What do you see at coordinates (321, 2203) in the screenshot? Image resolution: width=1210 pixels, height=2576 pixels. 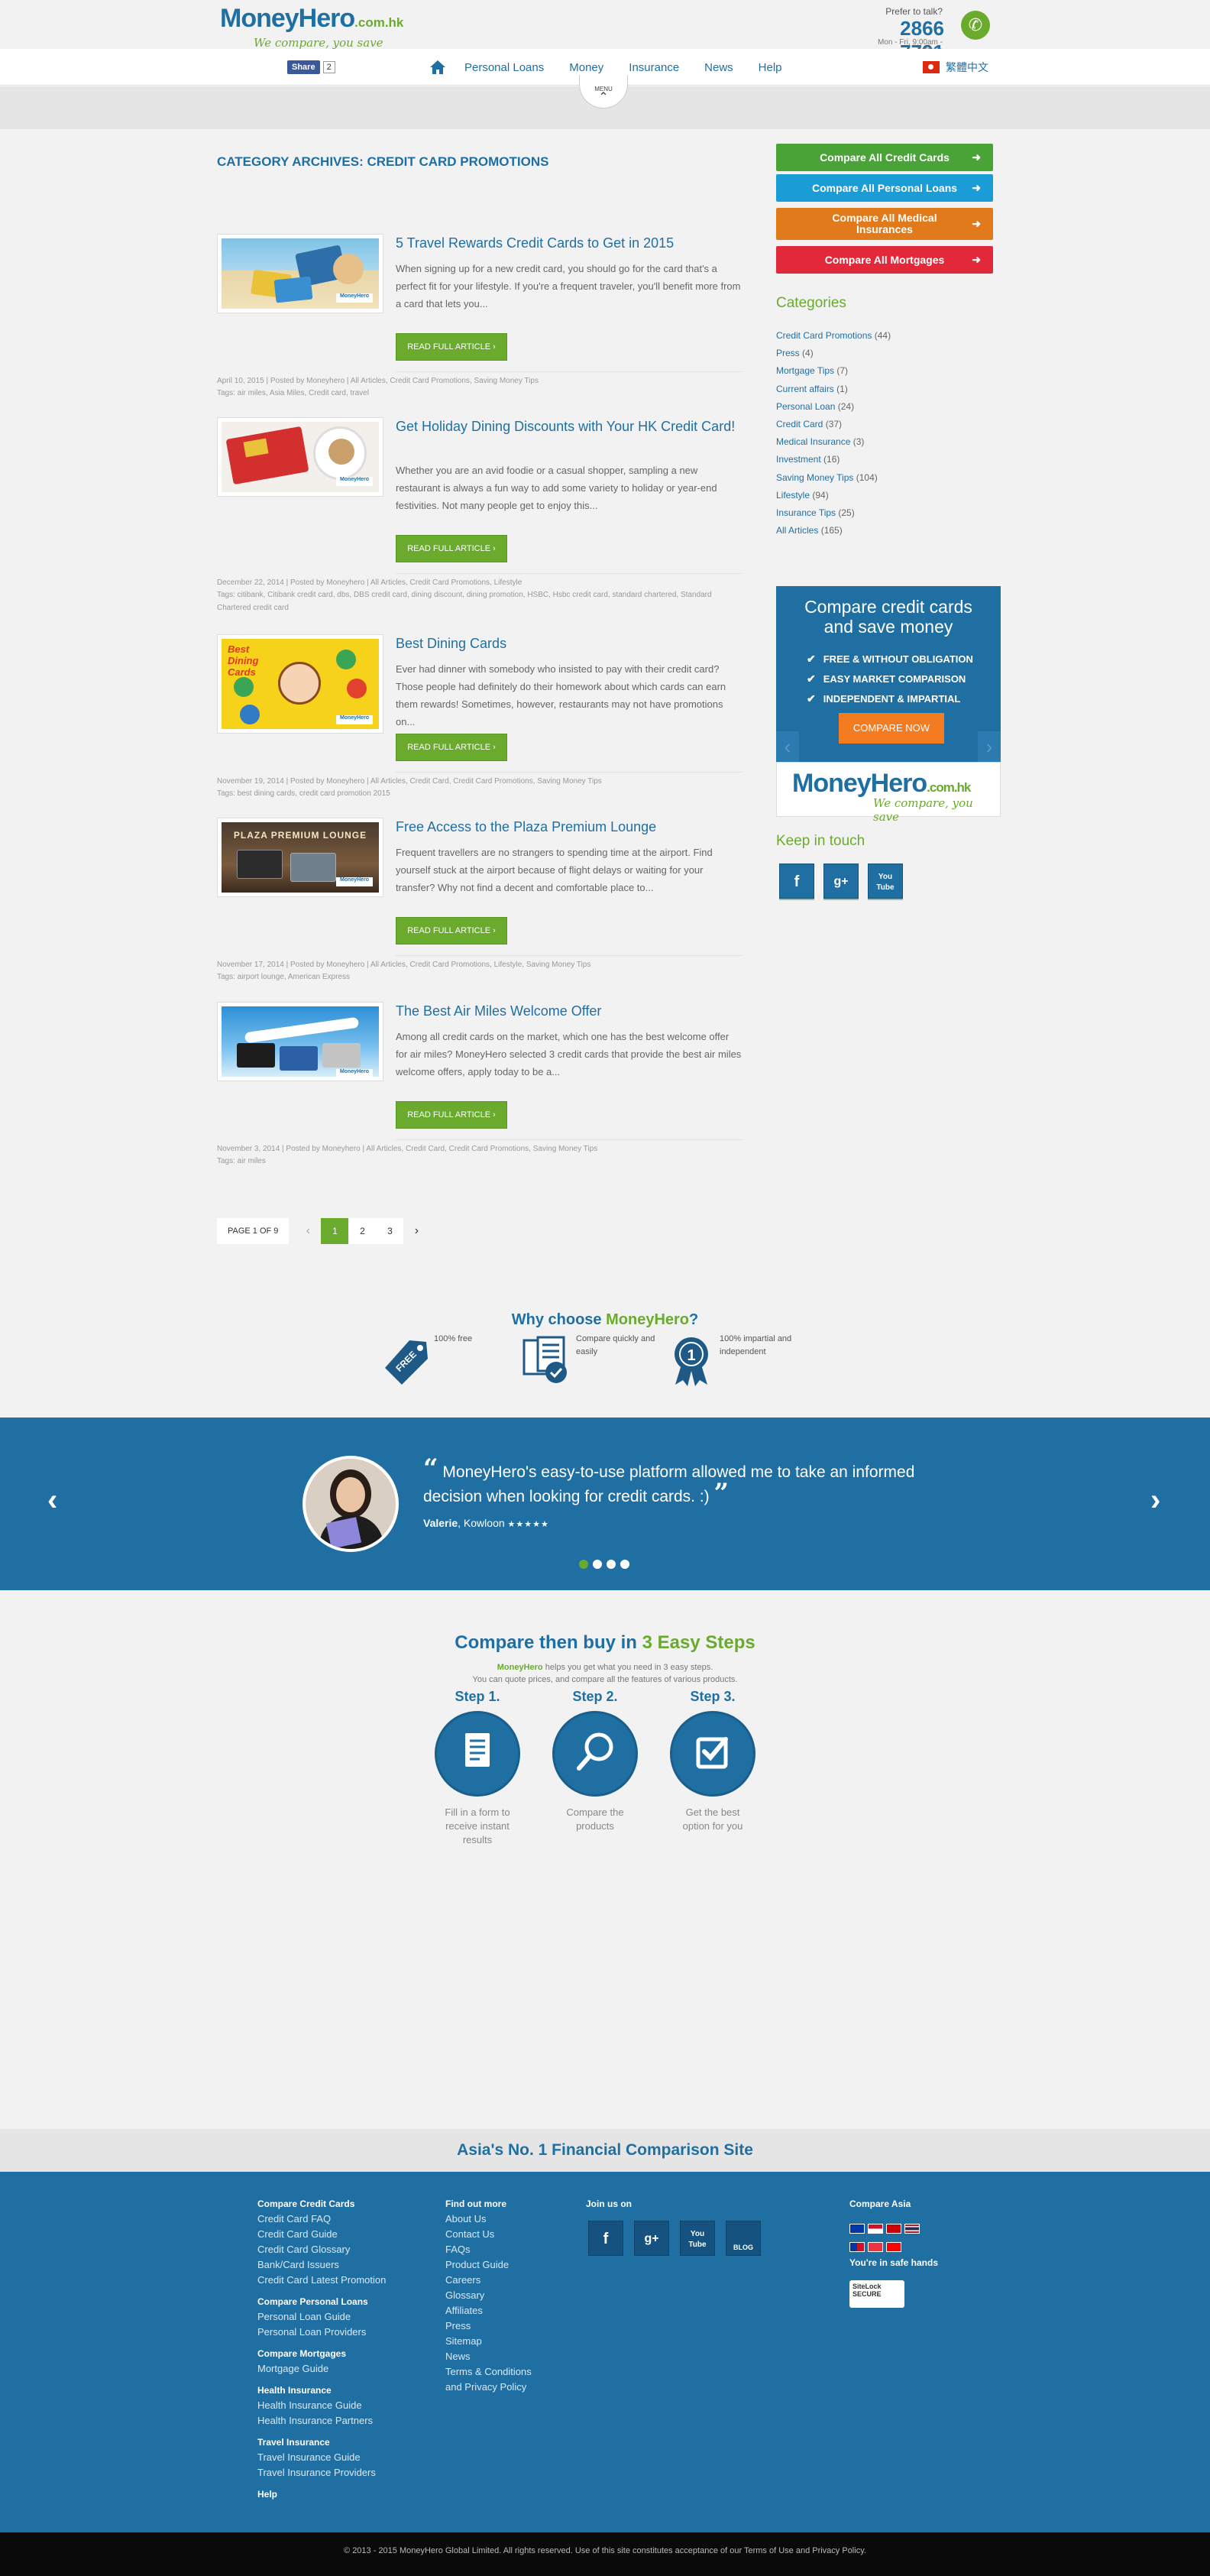 I see `footer-heading: Compare Credit Cards` at bounding box center [321, 2203].